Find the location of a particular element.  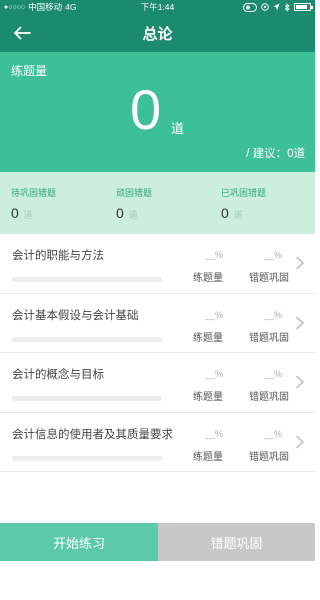

stat-label: 待巩固错题 is located at coordinates (34, 193).